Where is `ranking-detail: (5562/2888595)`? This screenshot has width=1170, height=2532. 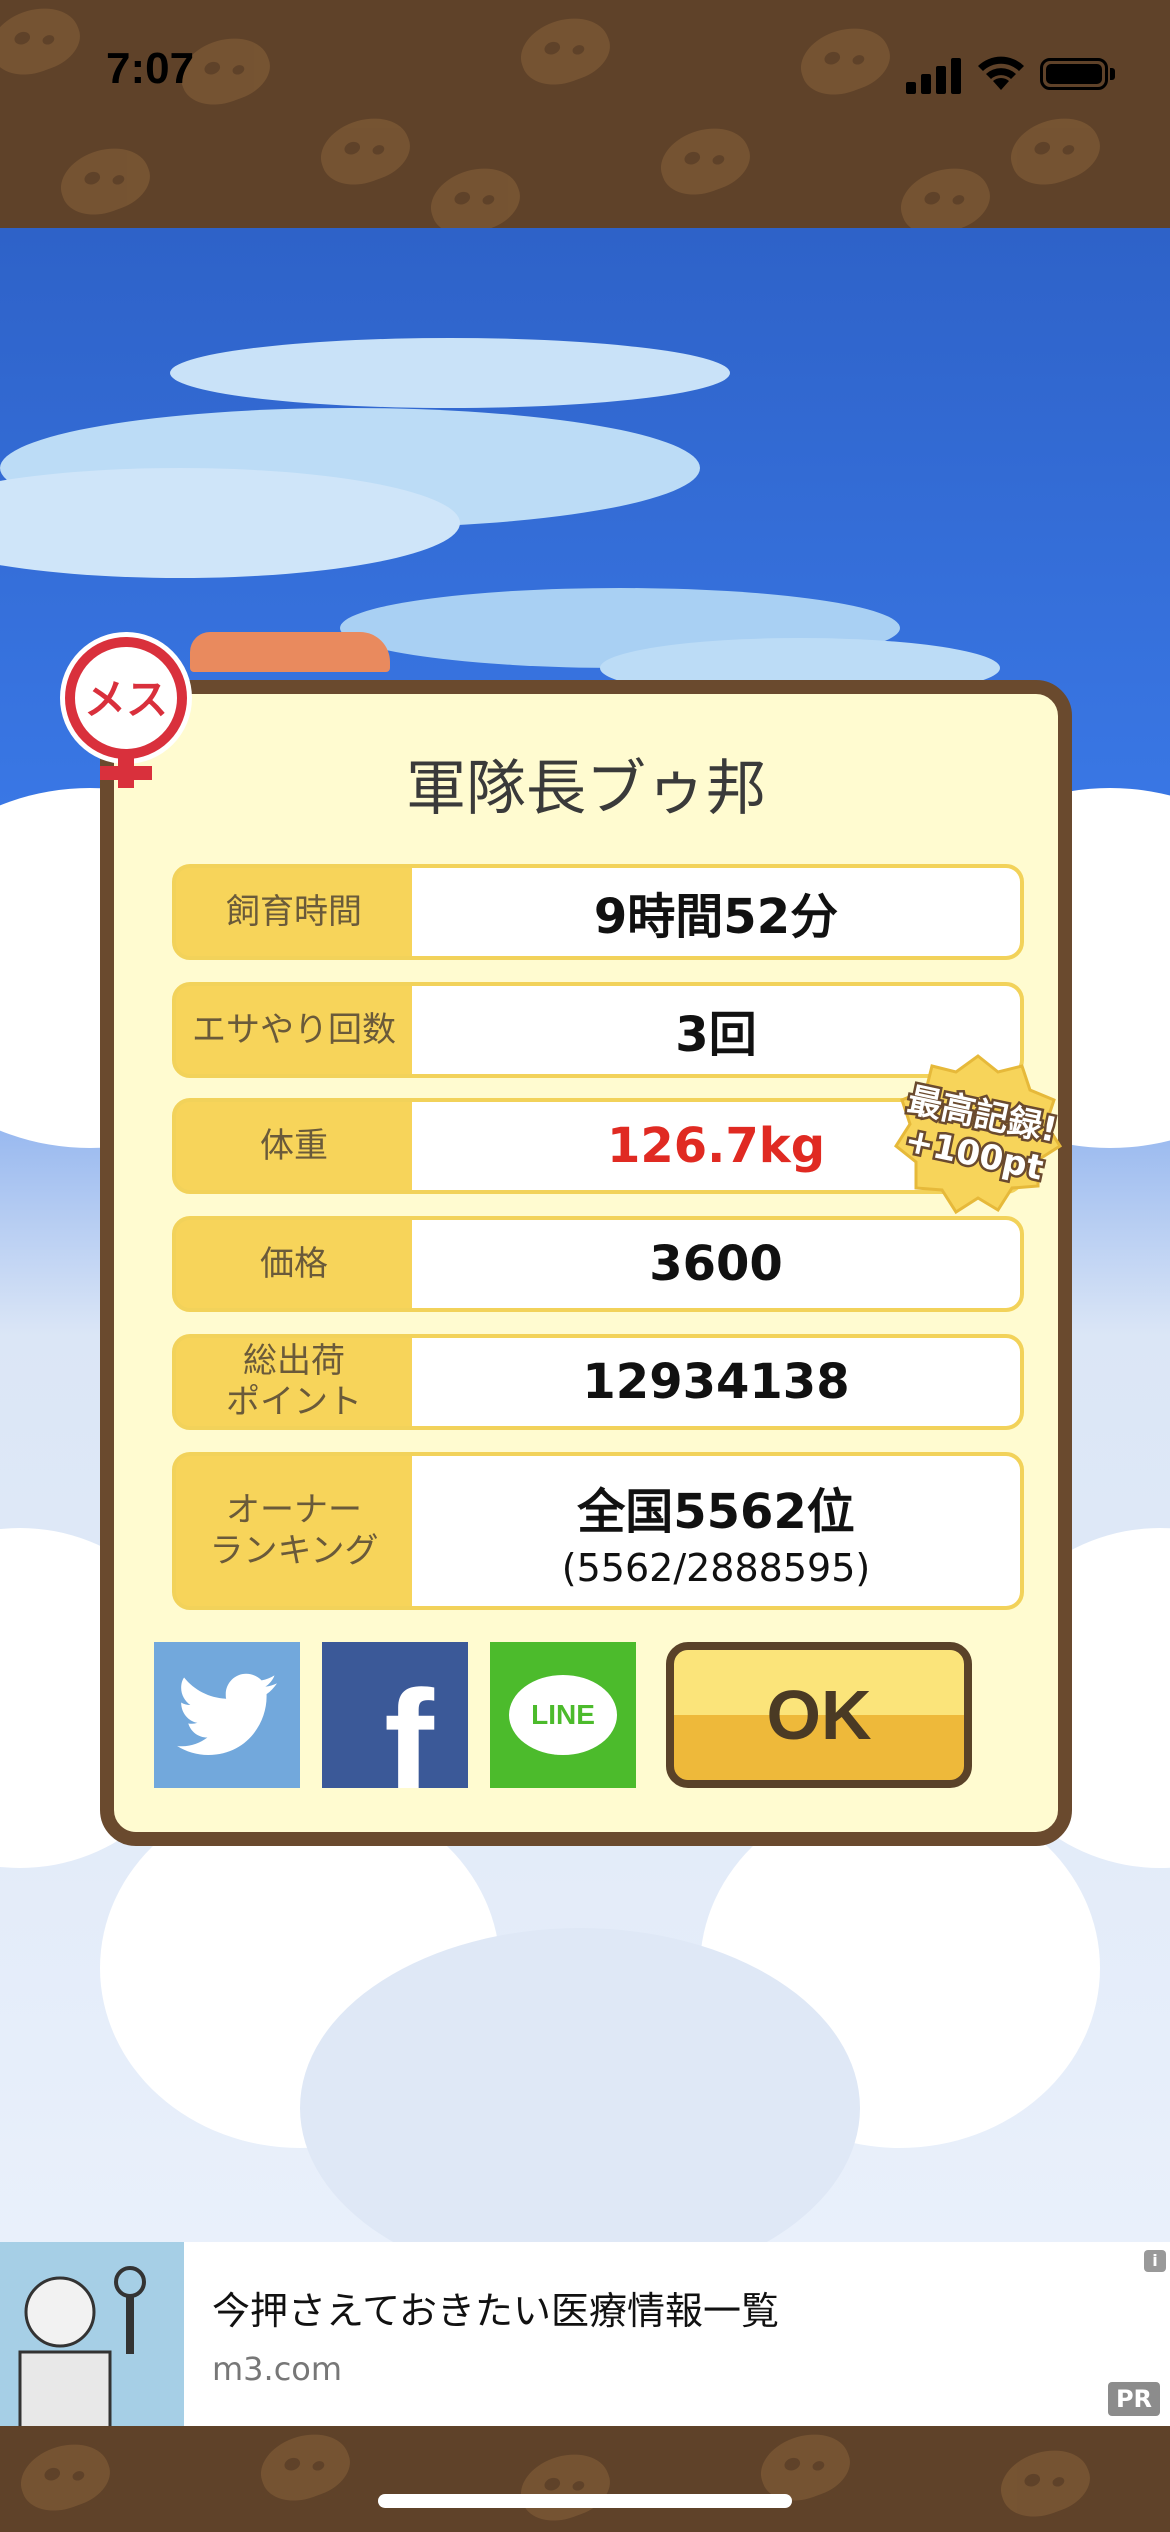 ranking-detail: (5562/2888595) is located at coordinates (716, 1568).